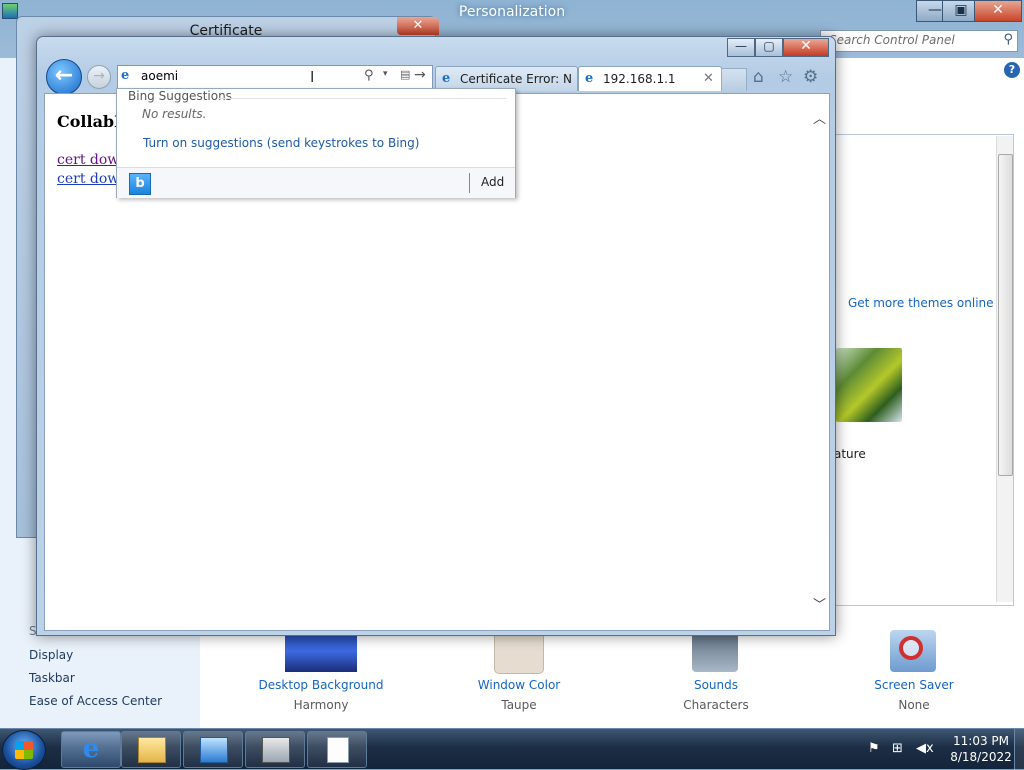 This screenshot has width=1024, height=770. I want to click on back-button: ←, so click(64, 77).